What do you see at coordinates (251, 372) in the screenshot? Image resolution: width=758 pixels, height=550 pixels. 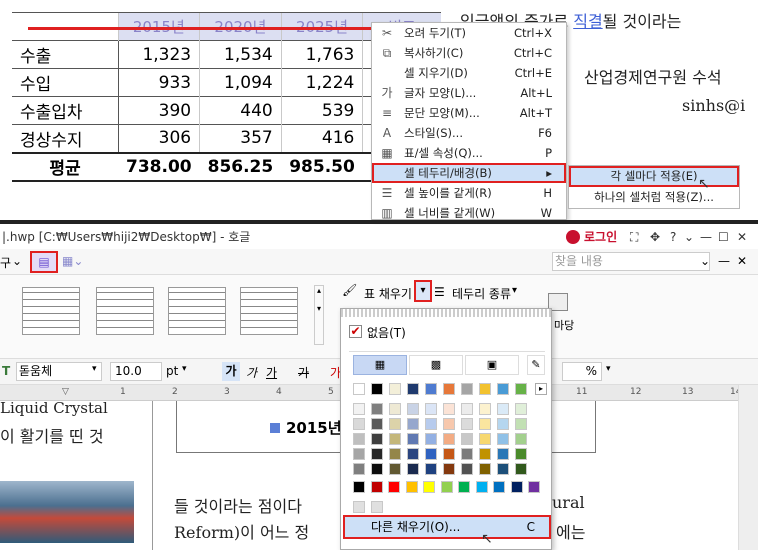 I see `italic-icon: 가` at bounding box center [251, 372].